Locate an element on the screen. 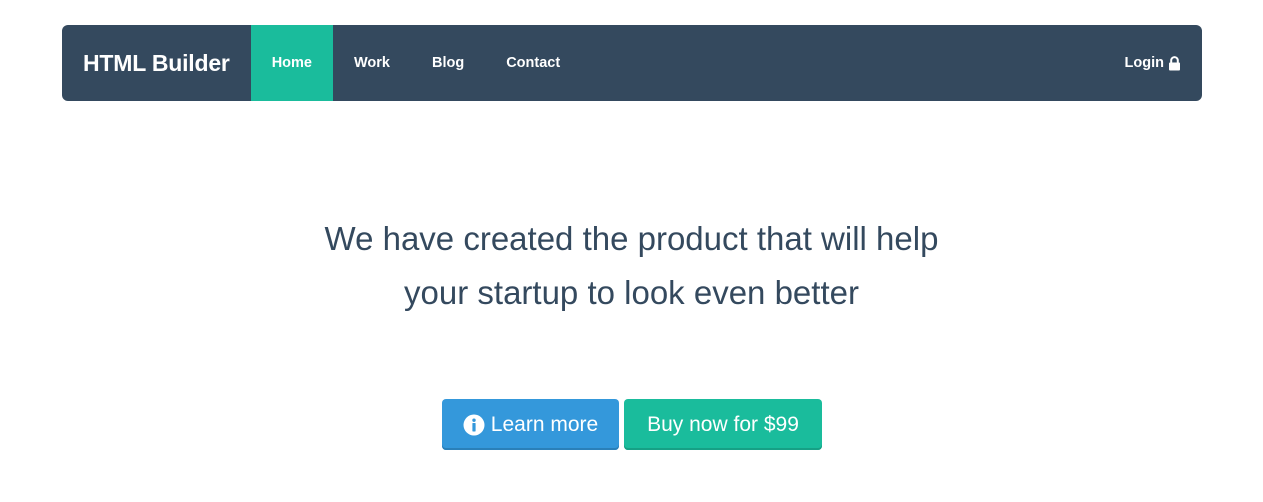  learn-more-label: Learn more is located at coordinates (544, 424).